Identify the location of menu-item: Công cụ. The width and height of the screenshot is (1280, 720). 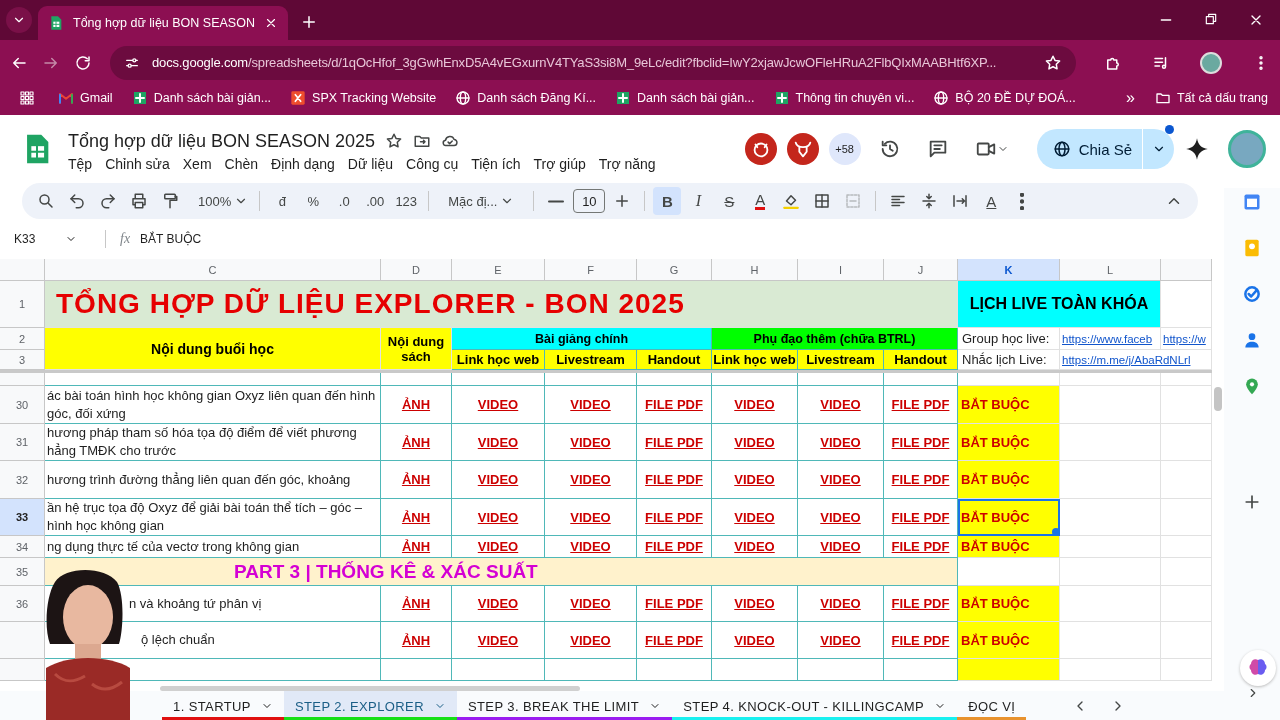
(432, 163).